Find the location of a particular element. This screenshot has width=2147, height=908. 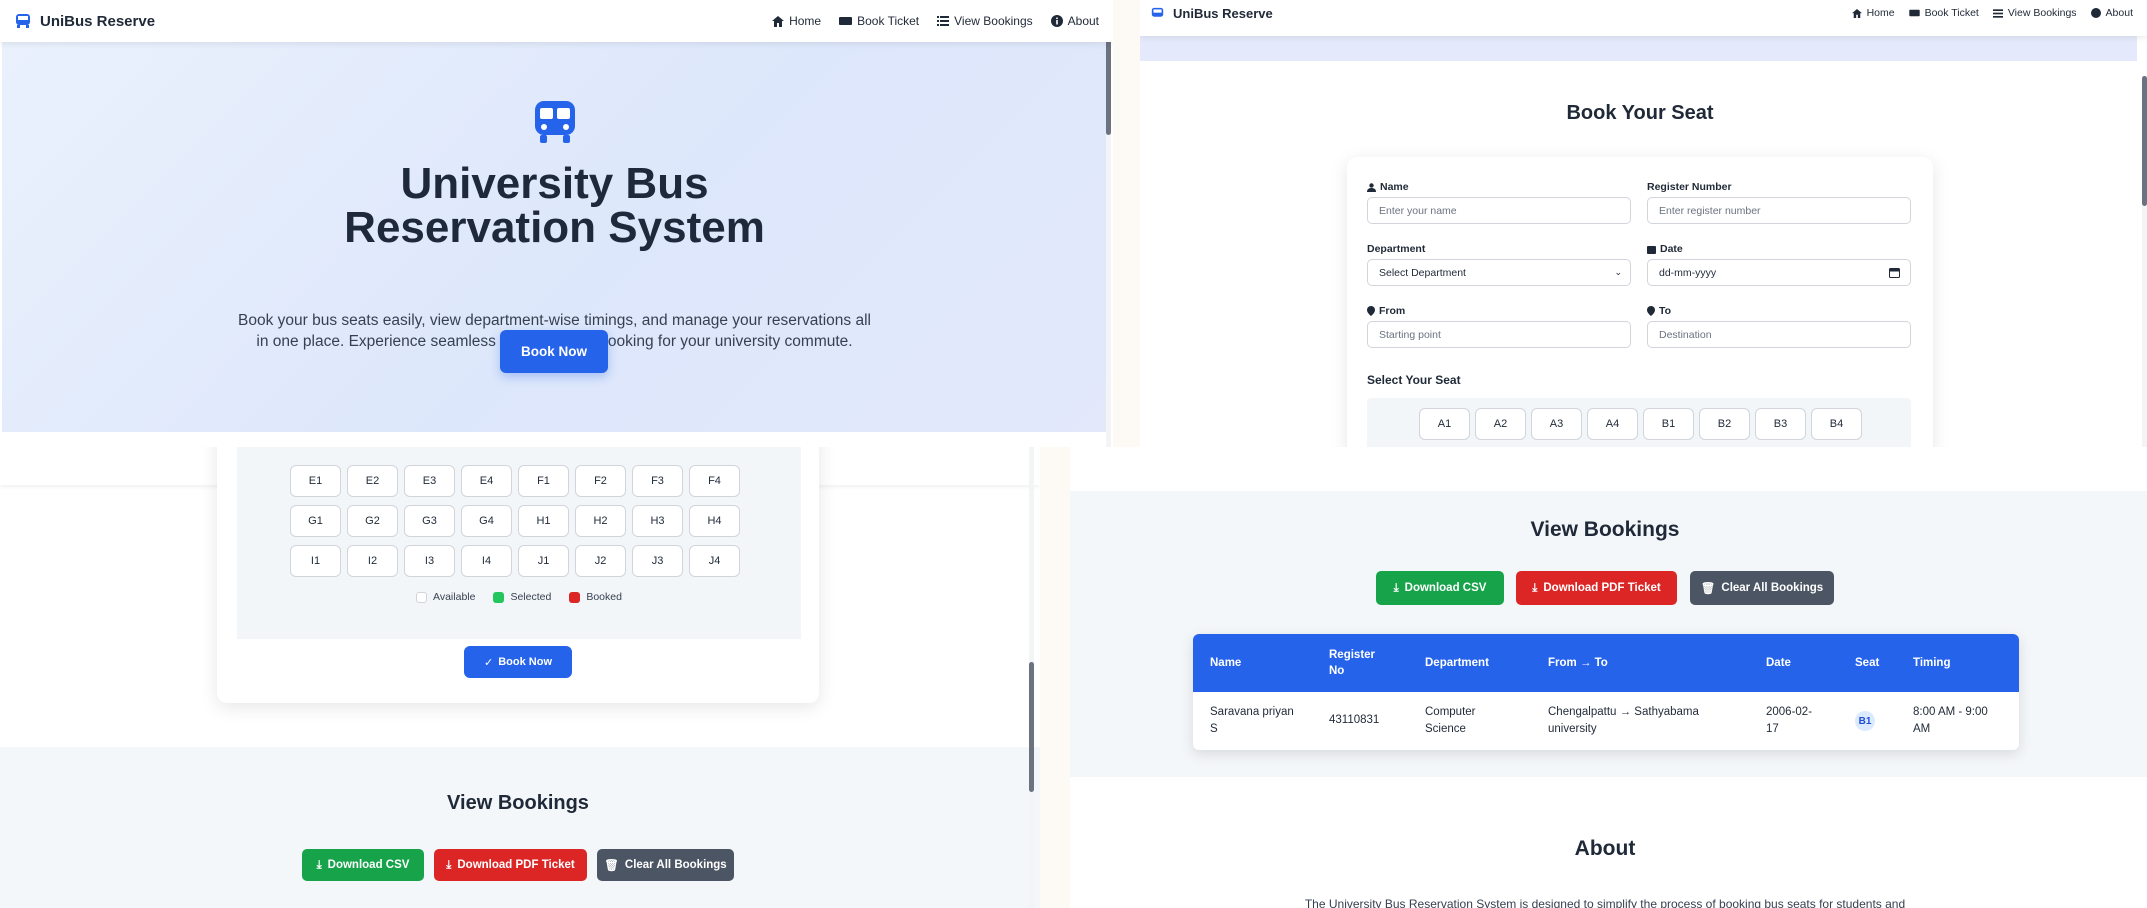

cell-route: Chengalpattu → Sathyabama university is located at coordinates (1623, 720).